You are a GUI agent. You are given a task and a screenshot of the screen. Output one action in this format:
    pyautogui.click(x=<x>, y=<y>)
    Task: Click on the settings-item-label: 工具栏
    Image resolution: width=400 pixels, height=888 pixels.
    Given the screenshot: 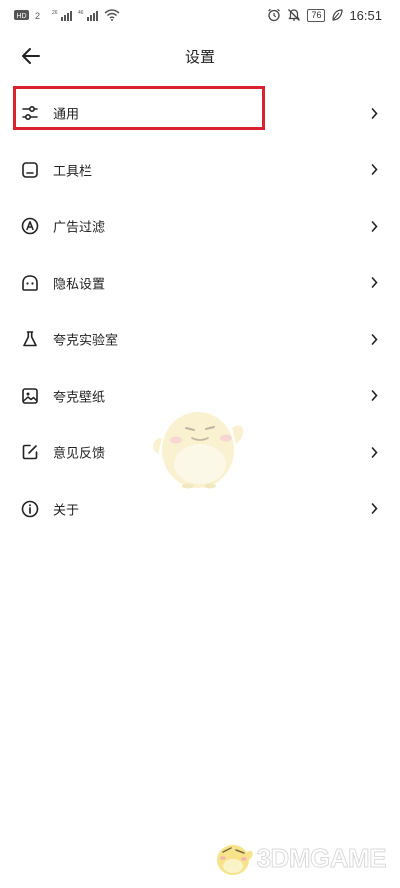 What is the action you would take?
    pyautogui.click(x=73, y=172)
    